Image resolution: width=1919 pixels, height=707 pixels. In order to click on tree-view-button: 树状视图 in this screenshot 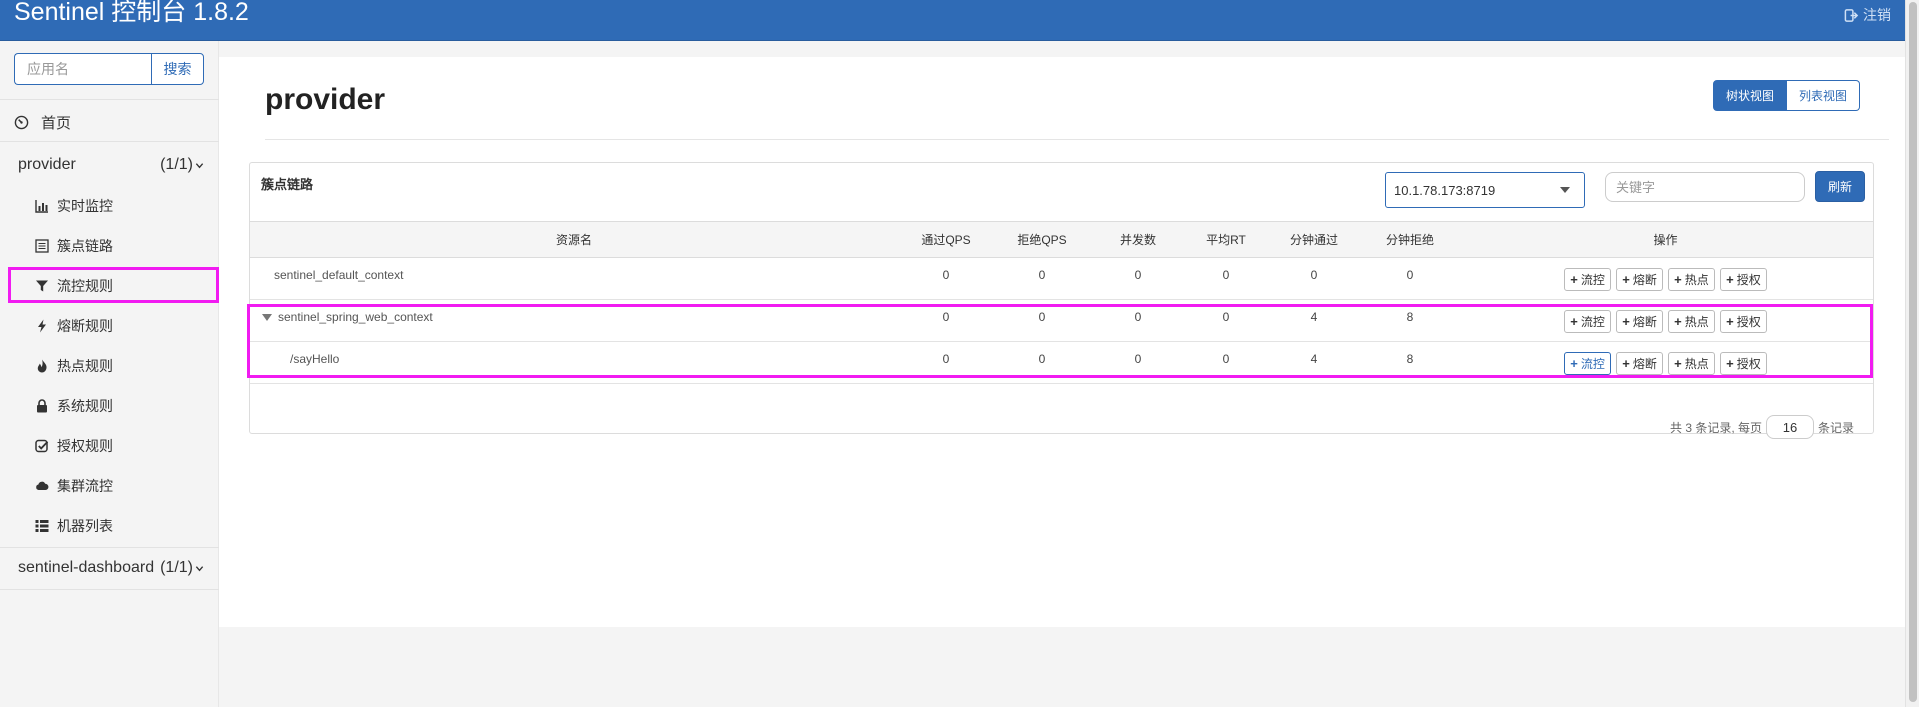, I will do `click(1750, 95)`.